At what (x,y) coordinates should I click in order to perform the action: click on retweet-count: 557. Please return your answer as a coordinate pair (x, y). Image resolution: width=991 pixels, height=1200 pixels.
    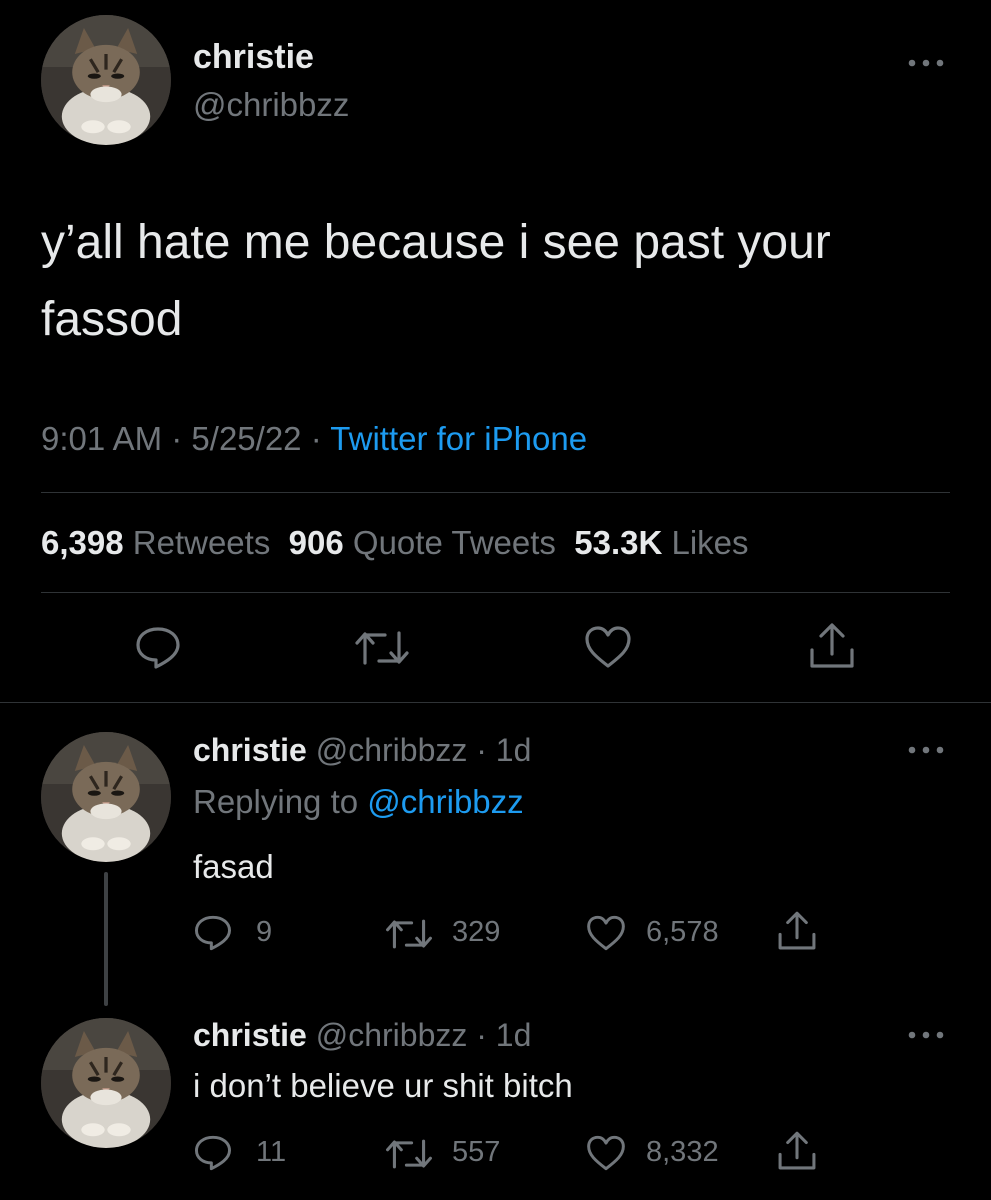
    Looking at the image, I should click on (476, 1152).